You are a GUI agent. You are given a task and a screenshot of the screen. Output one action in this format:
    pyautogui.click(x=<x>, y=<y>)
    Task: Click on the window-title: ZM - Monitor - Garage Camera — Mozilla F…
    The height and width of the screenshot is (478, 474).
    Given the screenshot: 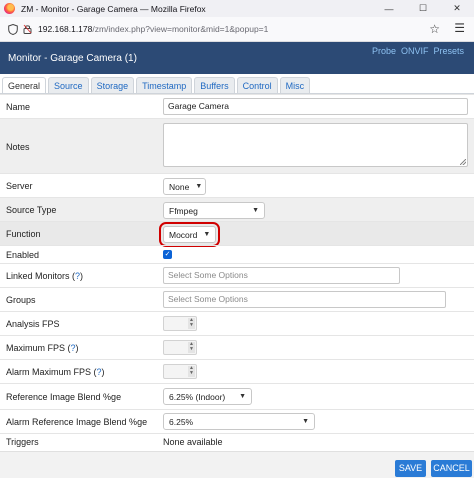 What is the action you would take?
    pyautogui.click(x=113, y=8)
    